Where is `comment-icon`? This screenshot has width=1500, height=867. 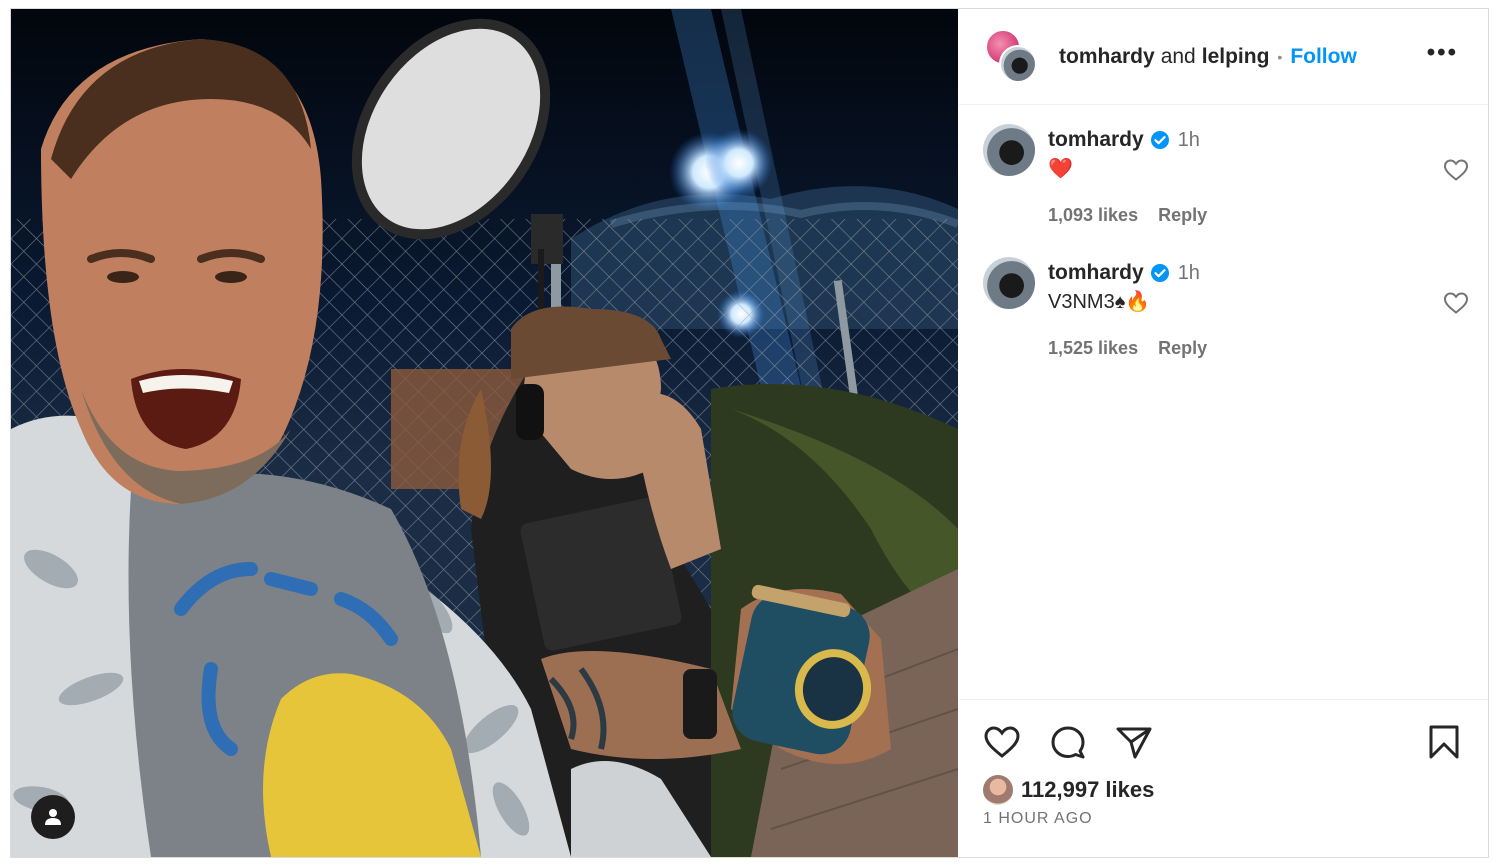
comment-icon is located at coordinates (1068, 744).